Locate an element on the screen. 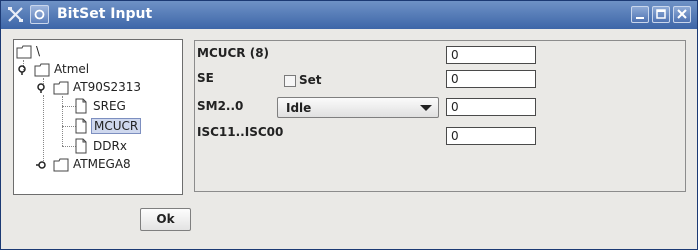 This screenshot has width=698, height=250. tree-node-label: ATMEGA8 is located at coordinates (102, 164).